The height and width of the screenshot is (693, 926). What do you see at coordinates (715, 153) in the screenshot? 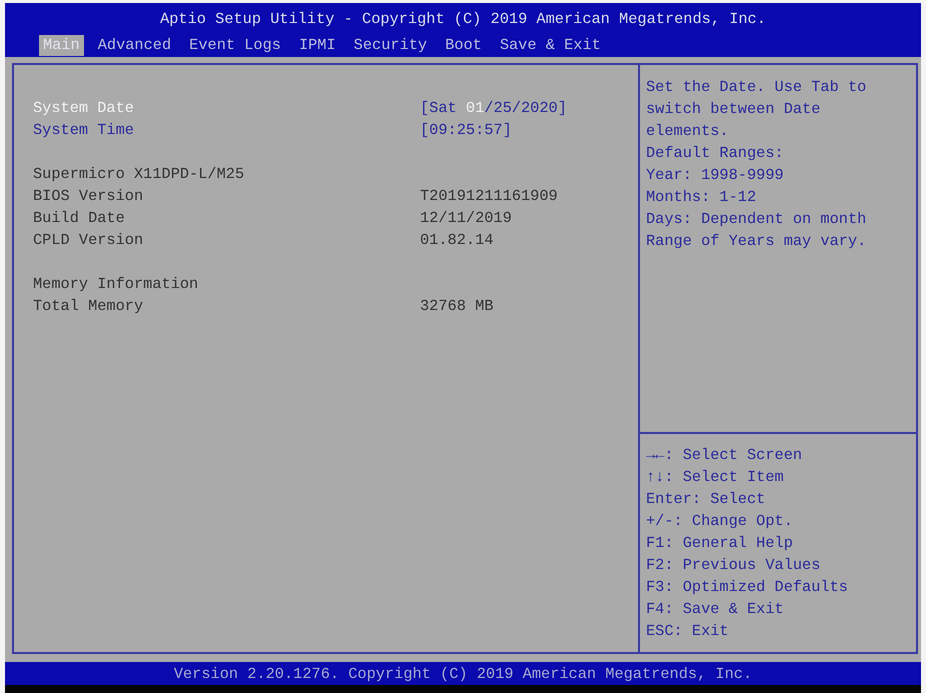
I see `help-text: Default Ranges:` at bounding box center [715, 153].